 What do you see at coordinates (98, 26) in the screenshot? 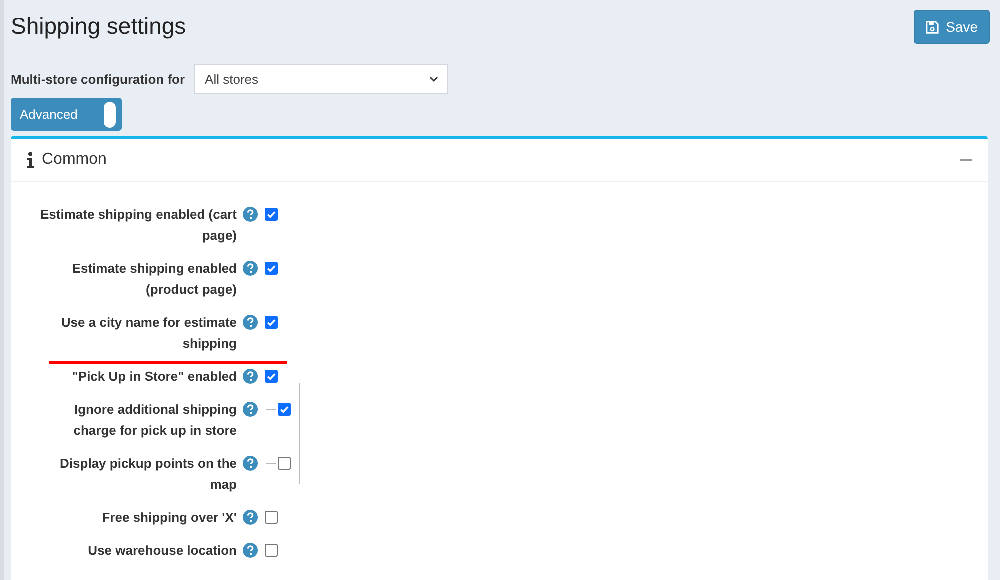
I see `page-title: Shipping settings` at bounding box center [98, 26].